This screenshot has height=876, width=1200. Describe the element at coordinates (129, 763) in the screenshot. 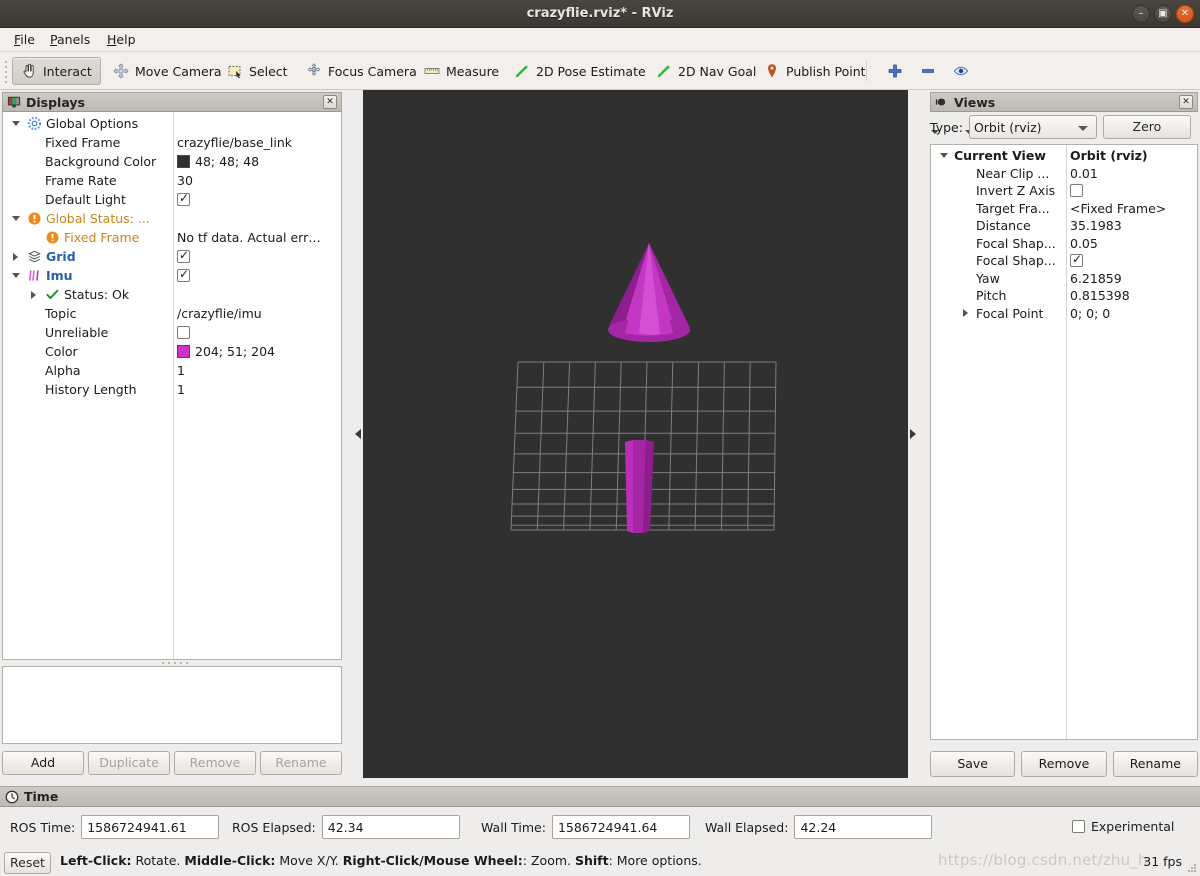

I see `duplicate-display-button: Duplicate` at that location.